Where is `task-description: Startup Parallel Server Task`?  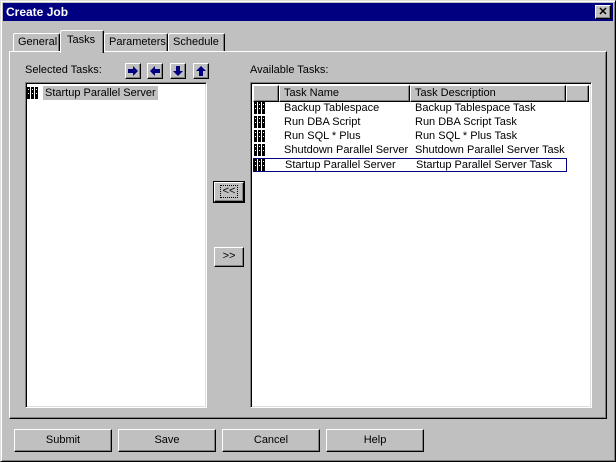
task-description: Startup Parallel Server Task is located at coordinates (484, 165).